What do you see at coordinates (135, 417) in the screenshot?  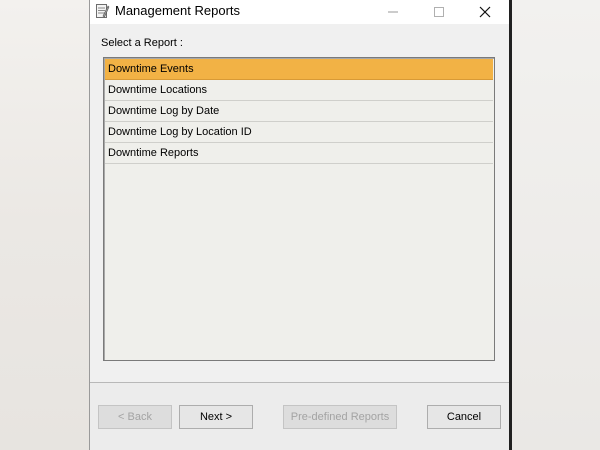 I see `back-button: < Back` at bounding box center [135, 417].